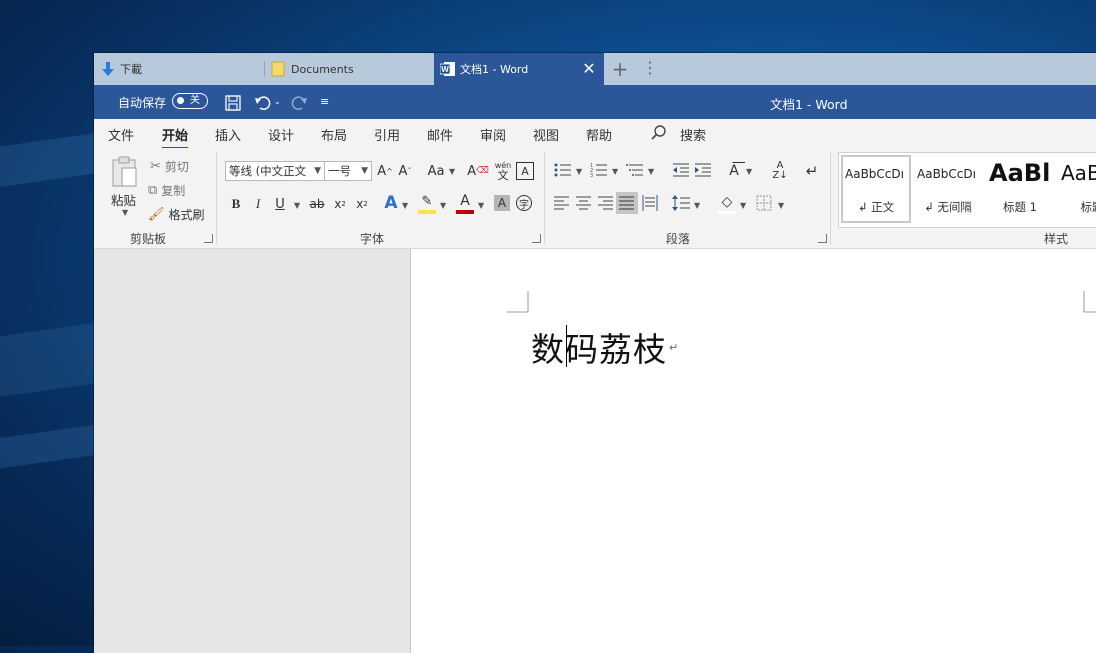 The height and width of the screenshot is (653, 1096). What do you see at coordinates (651, 171) in the screenshot?
I see `multilevel-dropdown-icon: ▼` at bounding box center [651, 171].